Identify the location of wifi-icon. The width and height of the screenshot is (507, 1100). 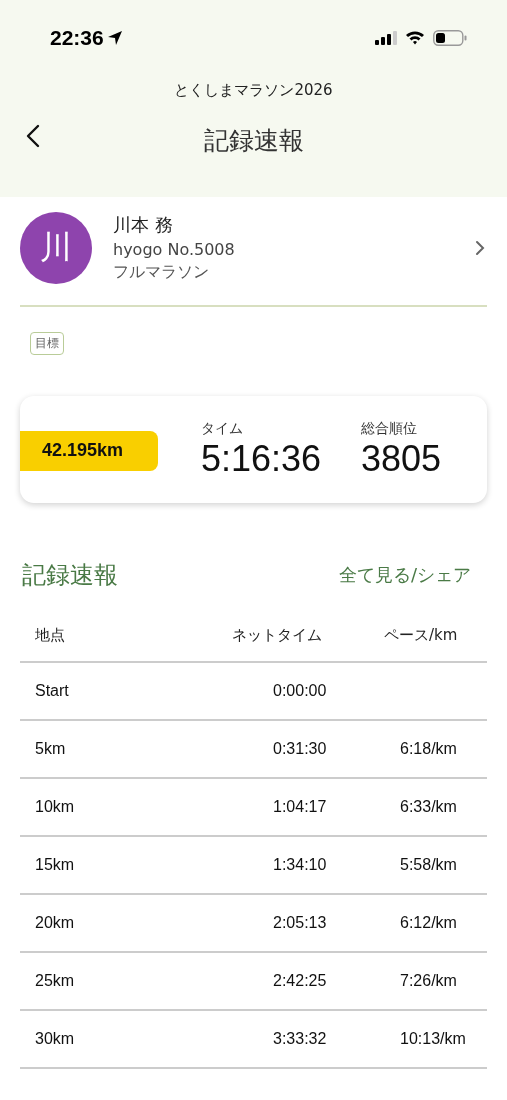
(415, 37).